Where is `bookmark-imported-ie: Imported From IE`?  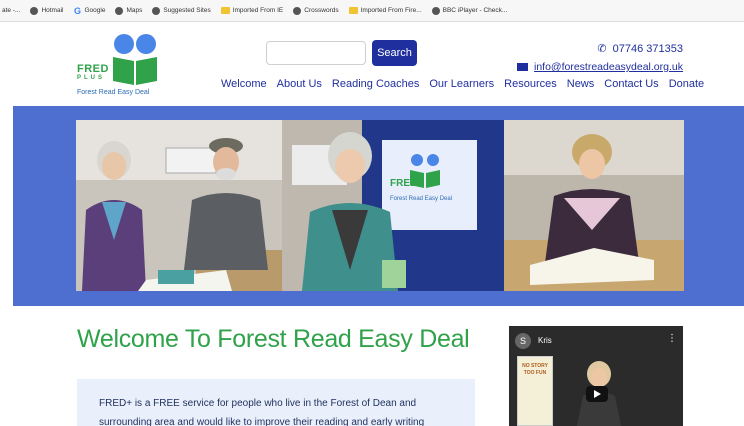
bookmark-imported-ie: Imported From IE is located at coordinates (252, 10).